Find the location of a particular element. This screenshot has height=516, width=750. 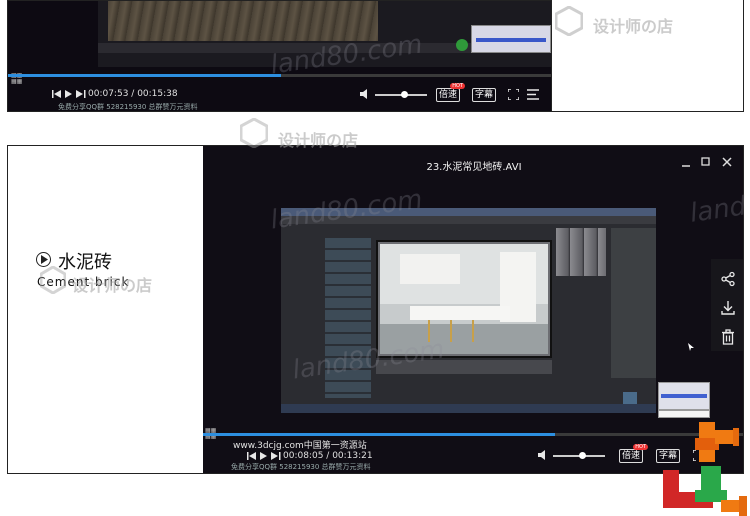

top-playback-controls is located at coordinates (69, 94).